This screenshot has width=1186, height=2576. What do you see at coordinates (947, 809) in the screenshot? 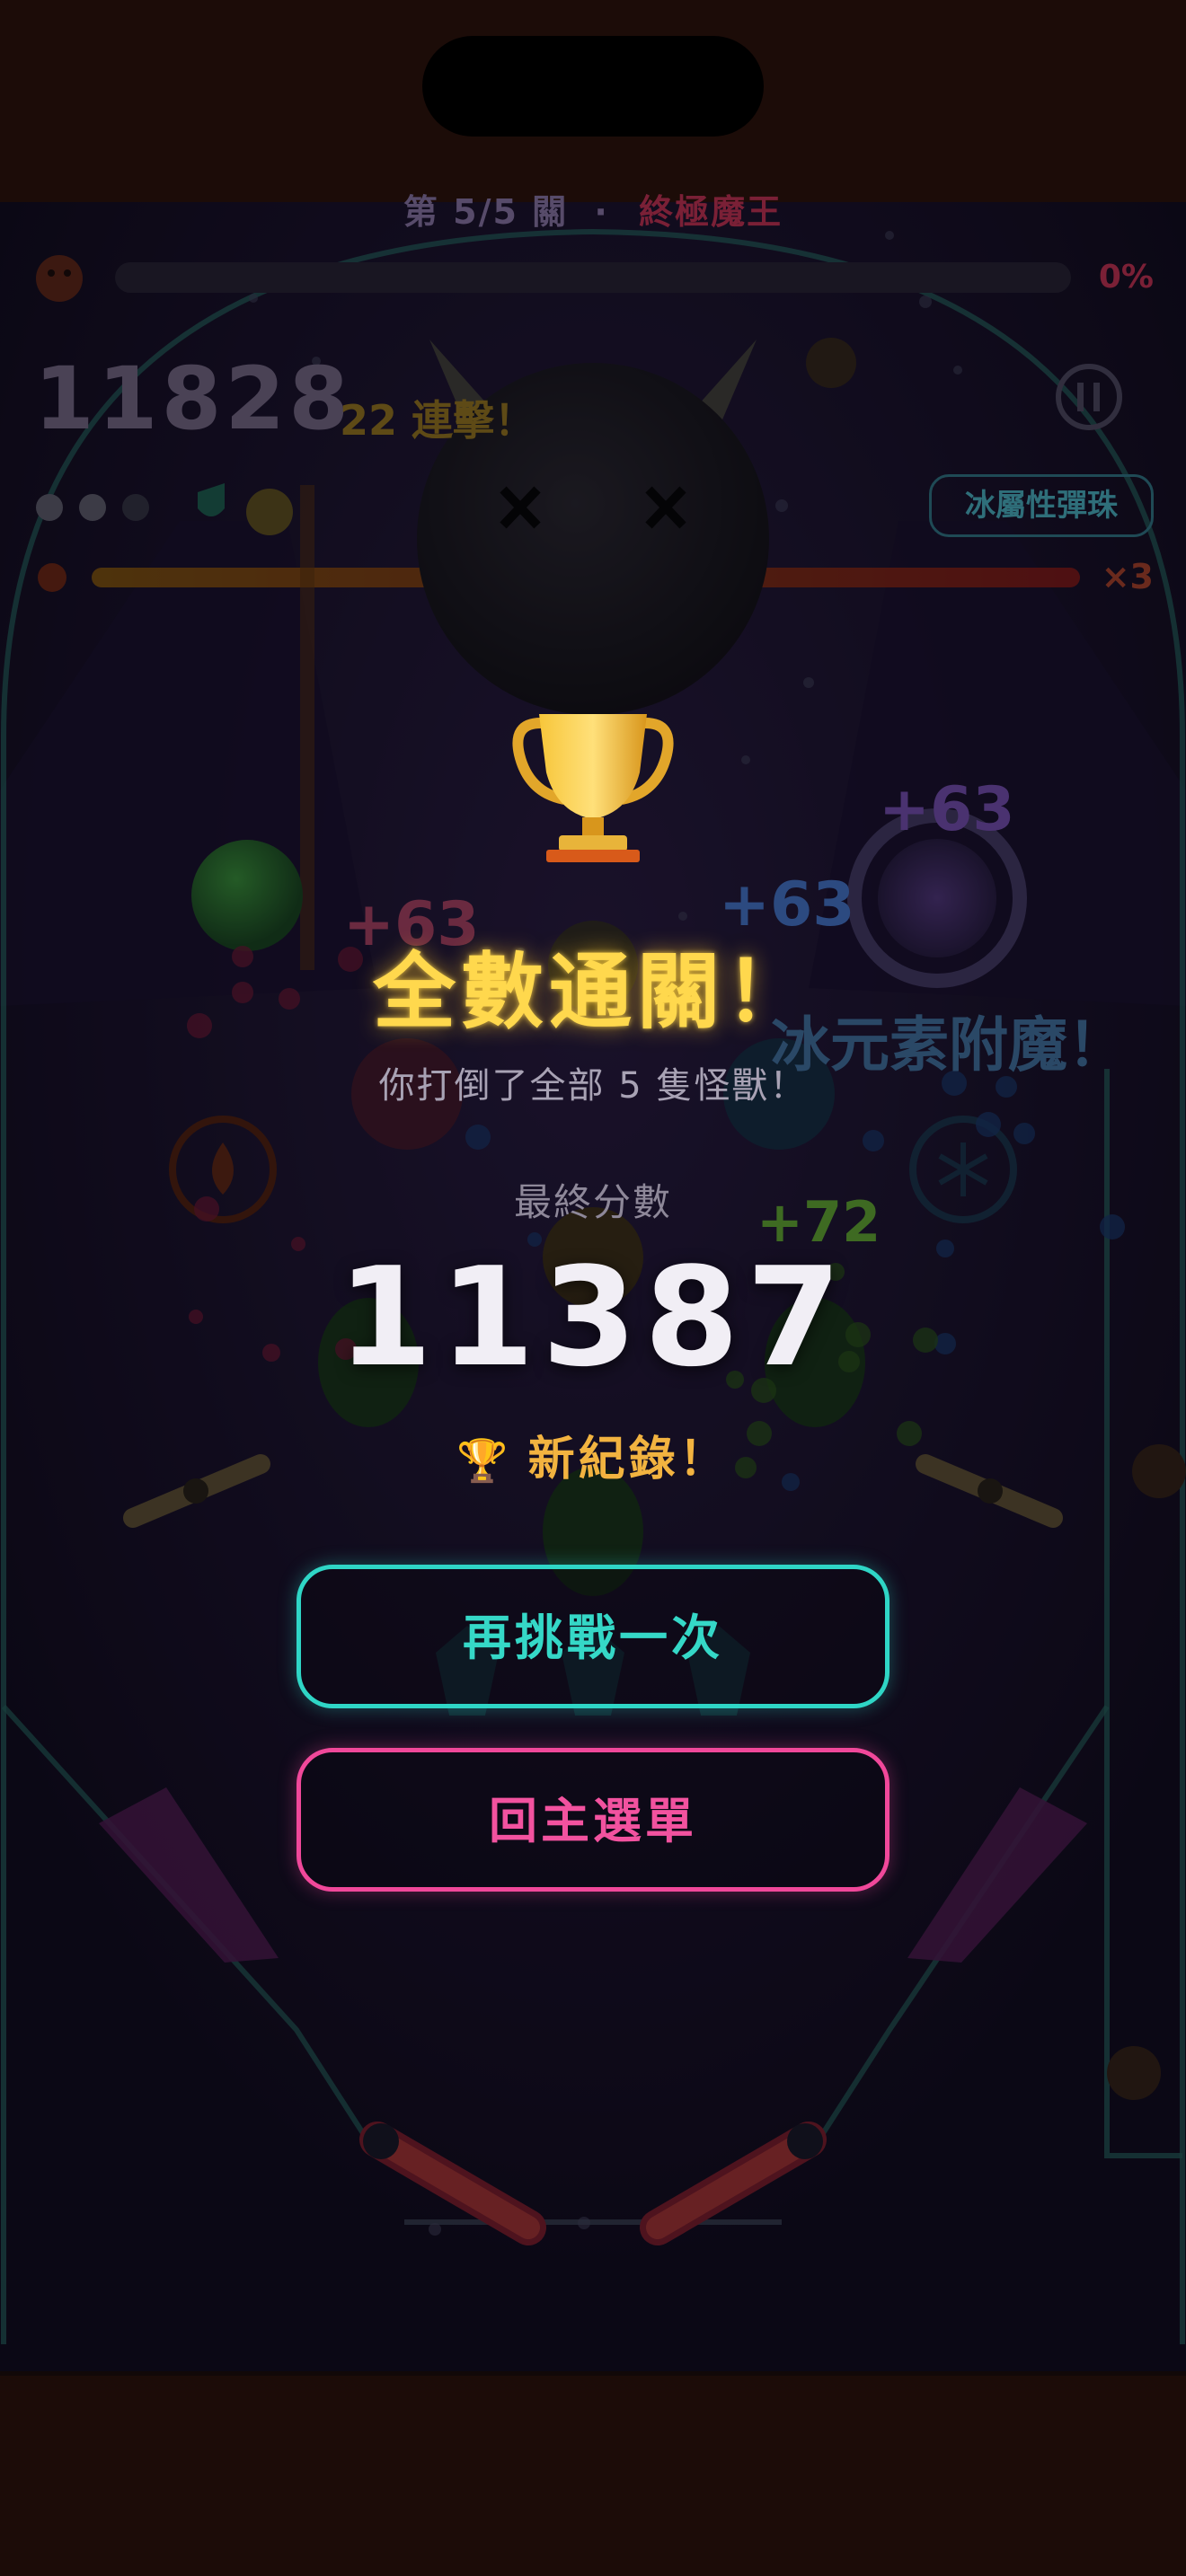
I see `score-popup: +63` at bounding box center [947, 809].